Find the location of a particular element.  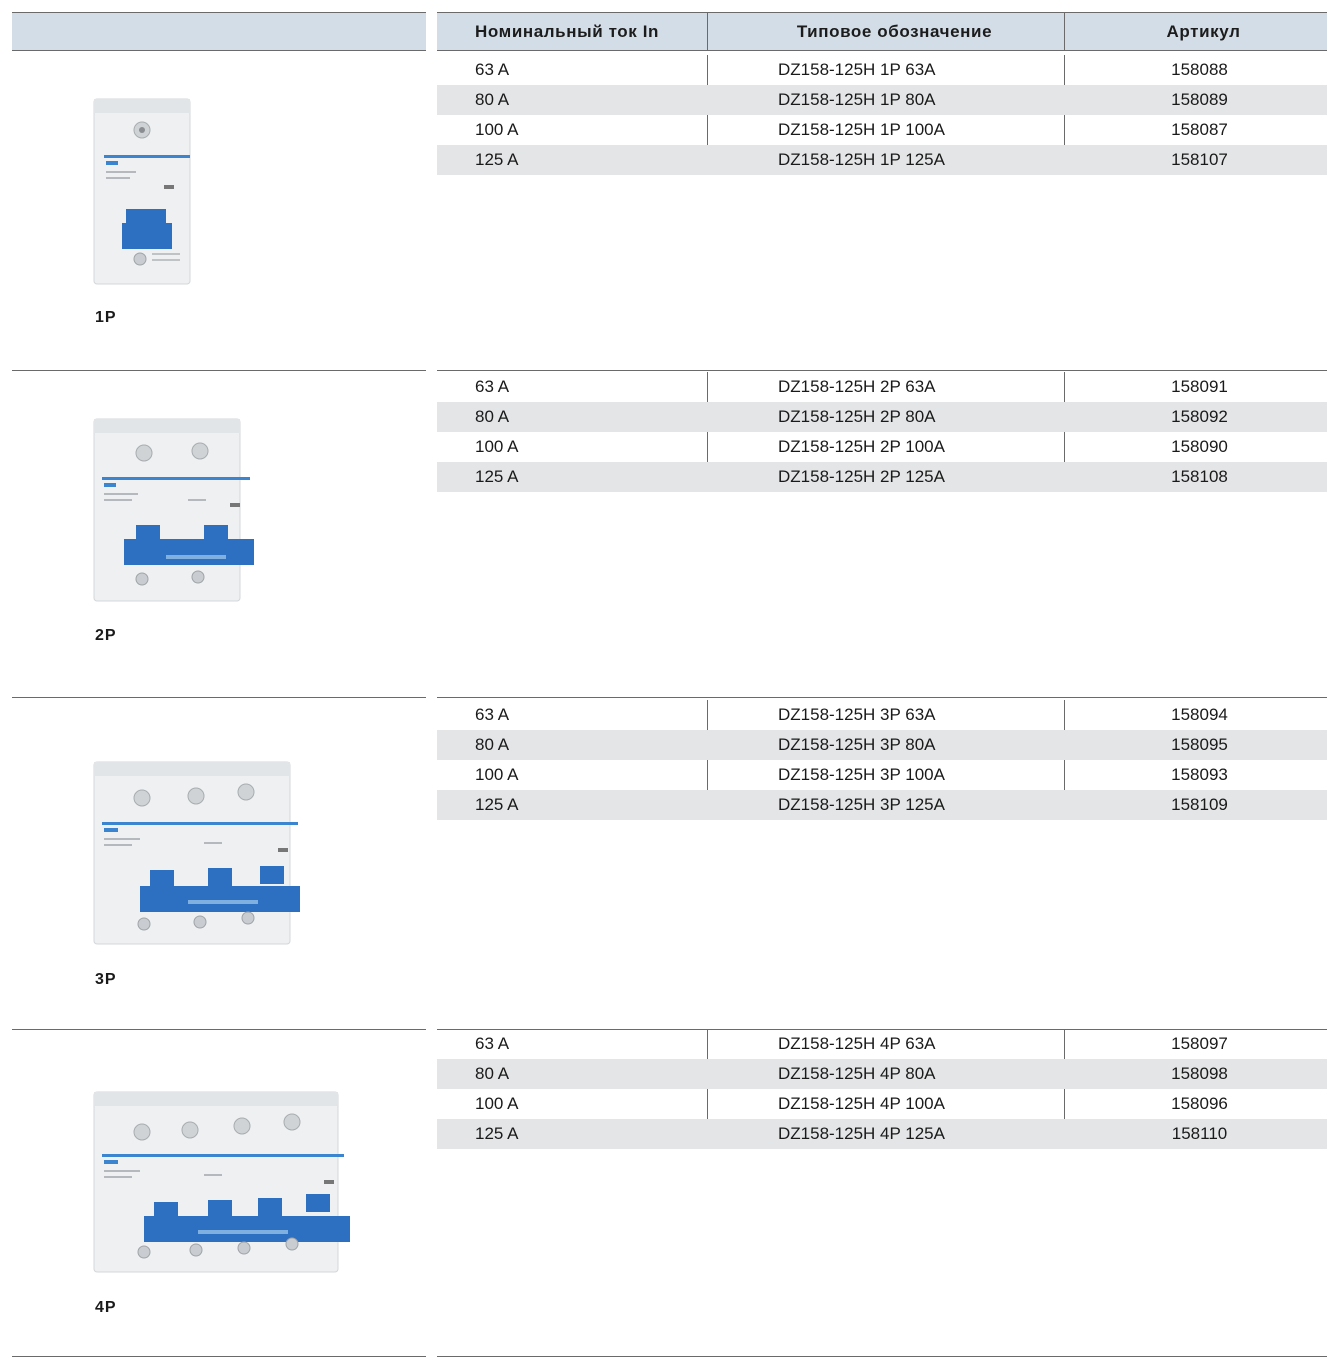

header-article: Артикул is located at coordinates (1203, 31).